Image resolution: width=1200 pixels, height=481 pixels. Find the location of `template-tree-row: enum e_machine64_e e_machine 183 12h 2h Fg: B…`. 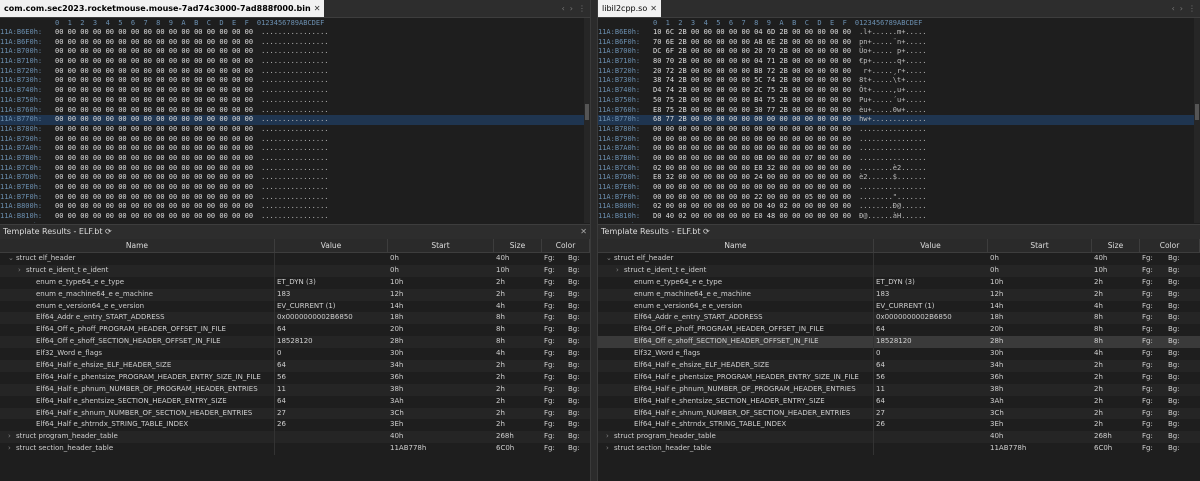

template-tree-row: enum e_machine64_e e_machine 183 12h 2h Fg: B… is located at coordinates (295, 294).